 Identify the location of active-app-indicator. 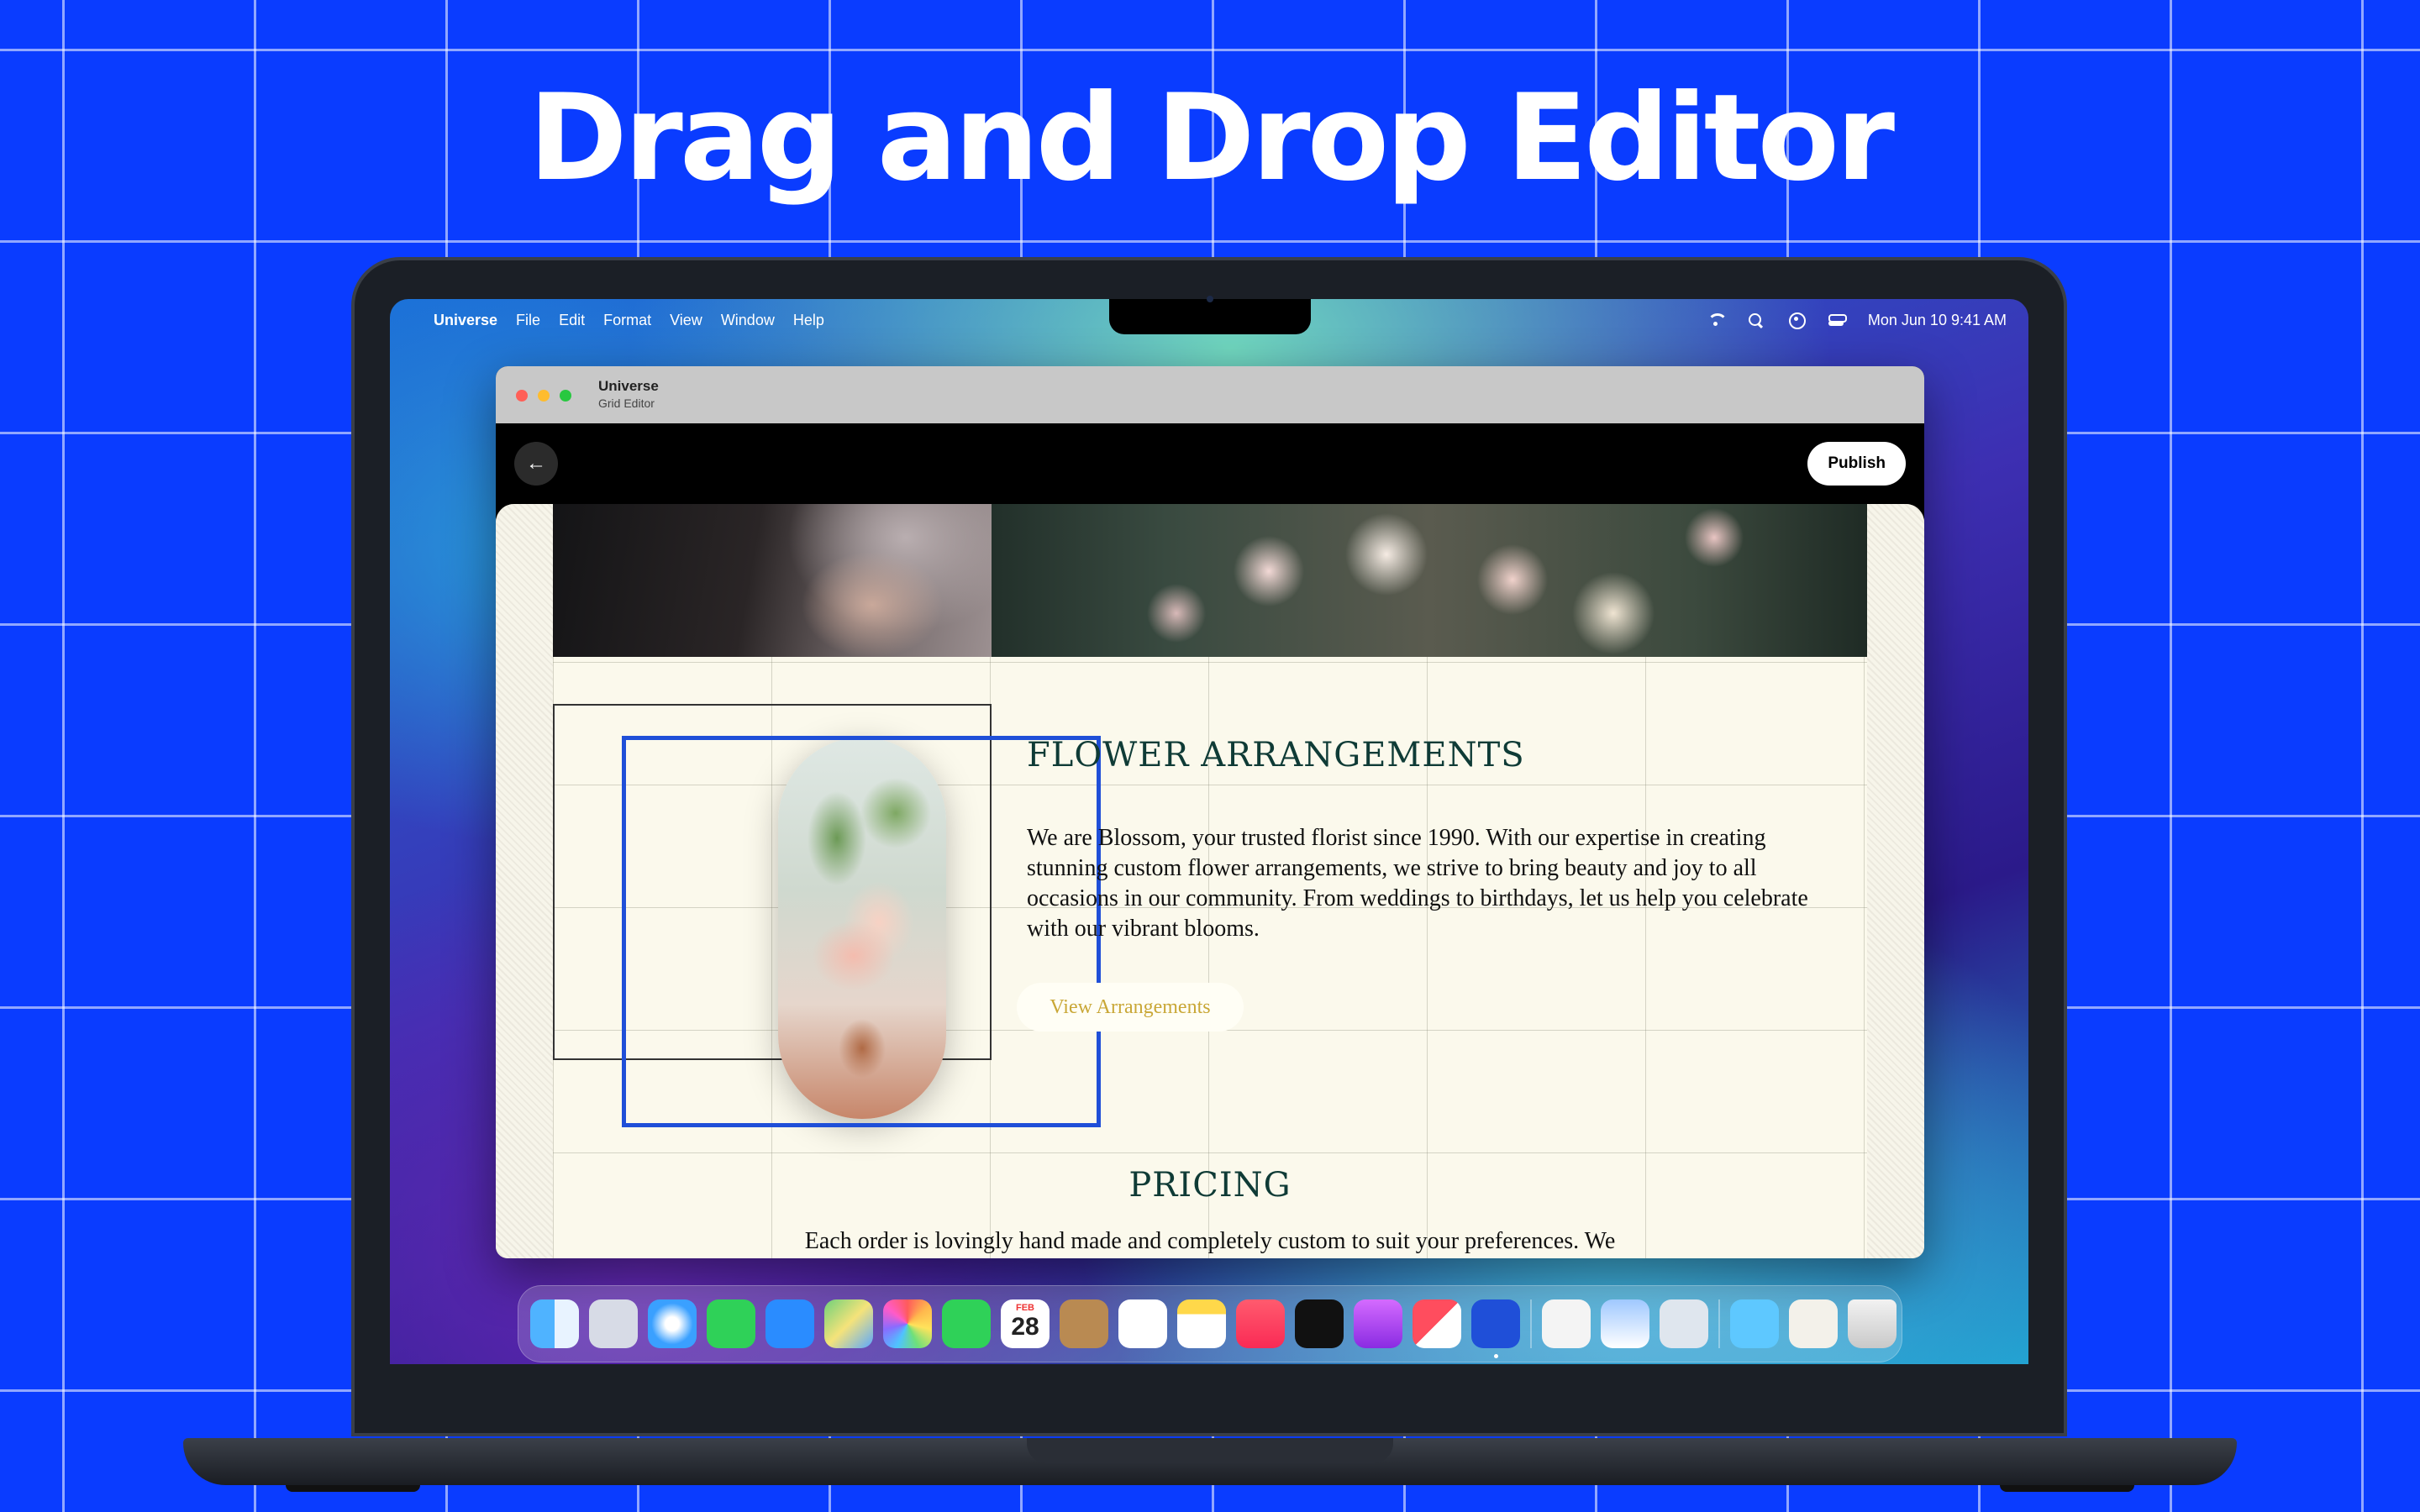
(1496, 1356).